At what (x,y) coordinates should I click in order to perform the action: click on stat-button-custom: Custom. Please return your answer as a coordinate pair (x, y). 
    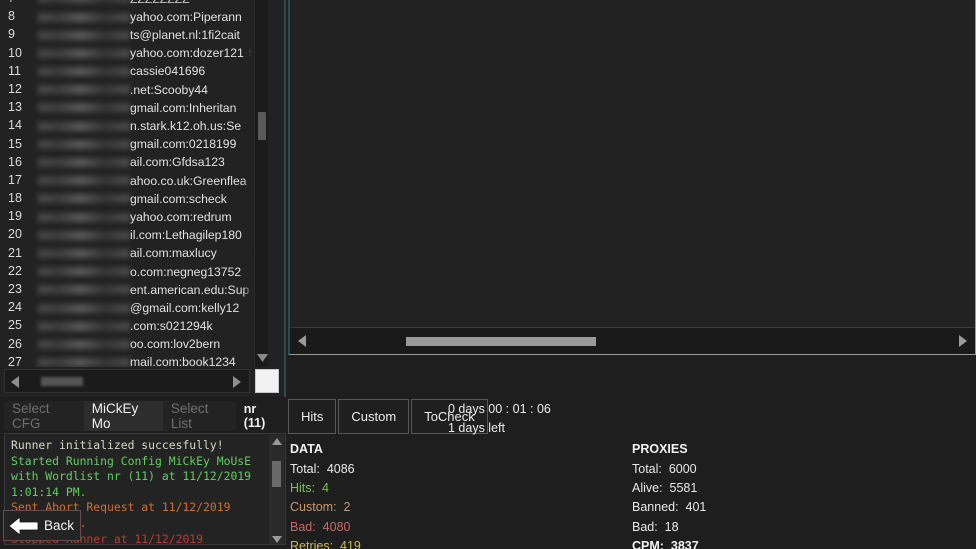
    Looking at the image, I should click on (374, 416).